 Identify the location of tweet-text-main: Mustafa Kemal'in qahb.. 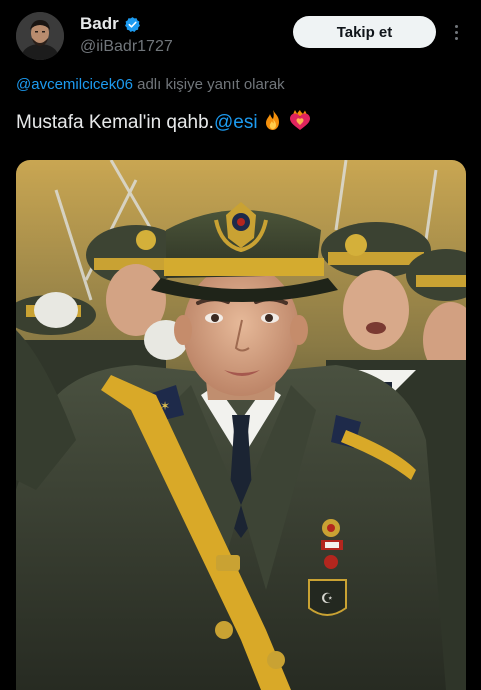
(115, 122).